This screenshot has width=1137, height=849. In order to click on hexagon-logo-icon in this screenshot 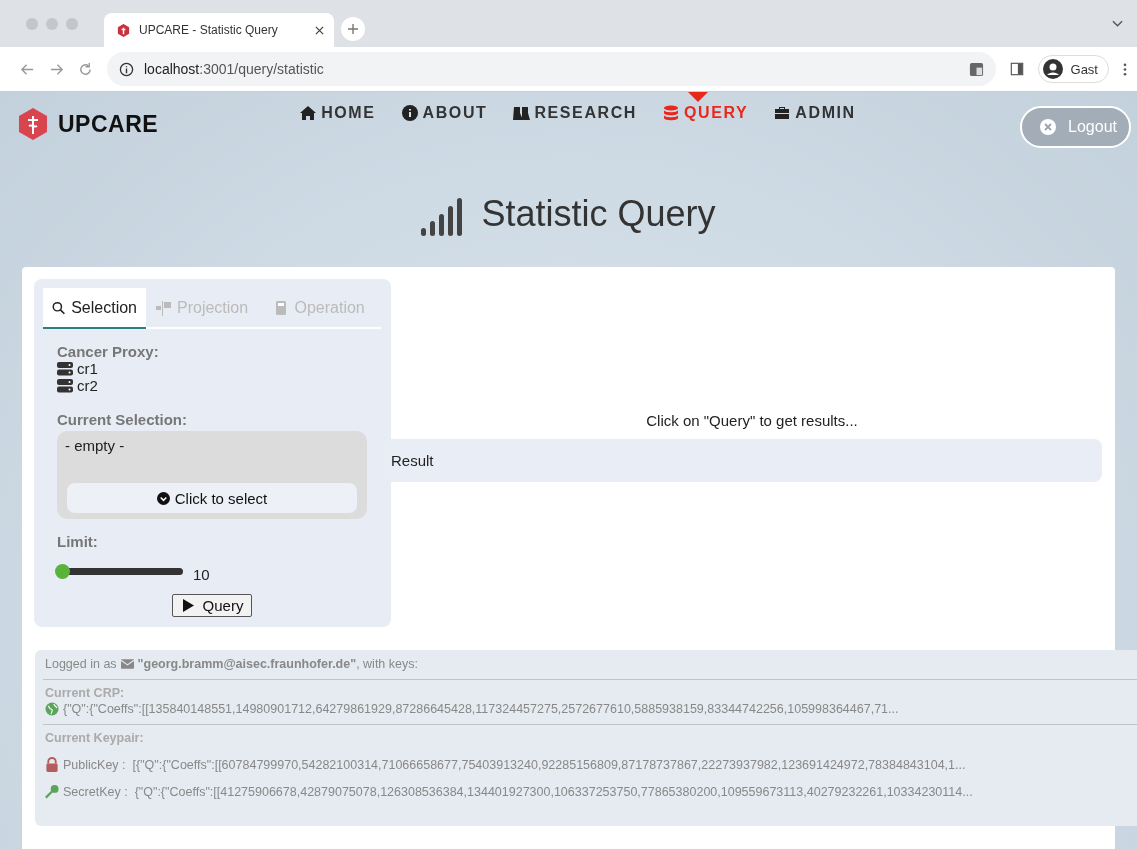, I will do `click(33, 124)`.